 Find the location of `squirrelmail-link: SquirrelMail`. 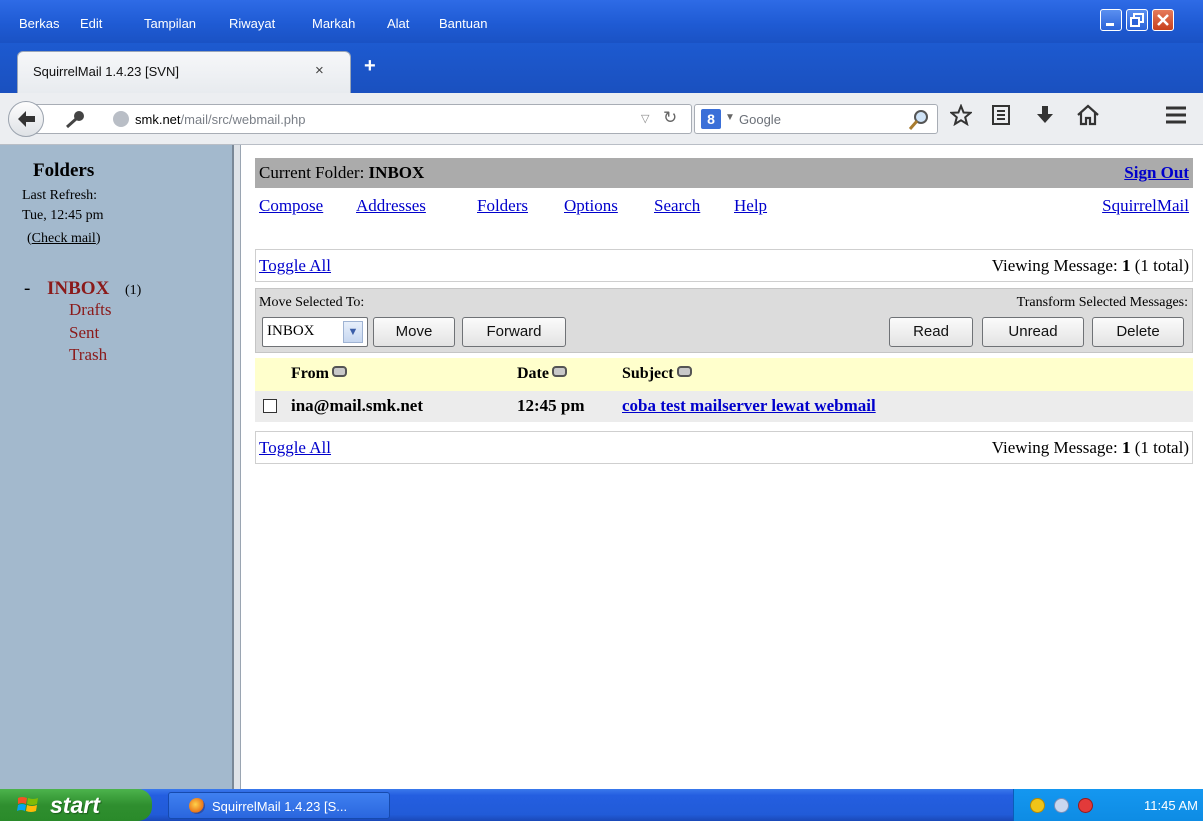

squirrelmail-link: SquirrelMail is located at coordinates (1145, 206).